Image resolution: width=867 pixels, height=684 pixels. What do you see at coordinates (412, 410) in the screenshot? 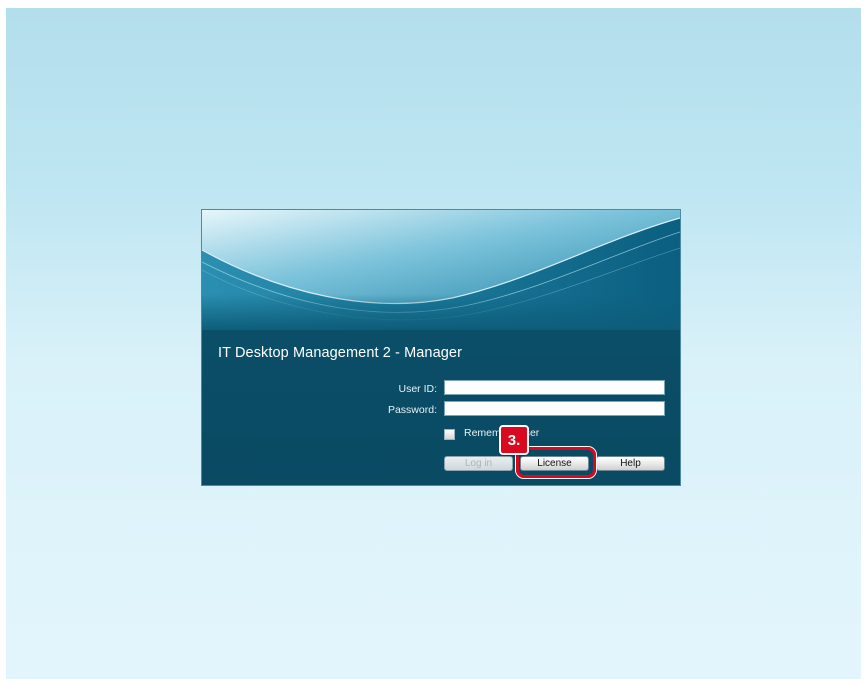
I see `password-label: Password:` at bounding box center [412, 410].